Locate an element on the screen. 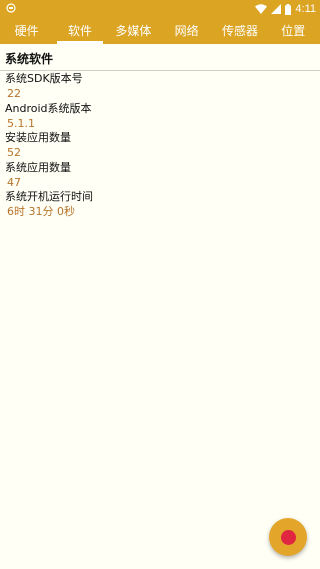 This screenshot has height=569, width=320. section-title: 系统软件 is located at coordinates (29, 59).